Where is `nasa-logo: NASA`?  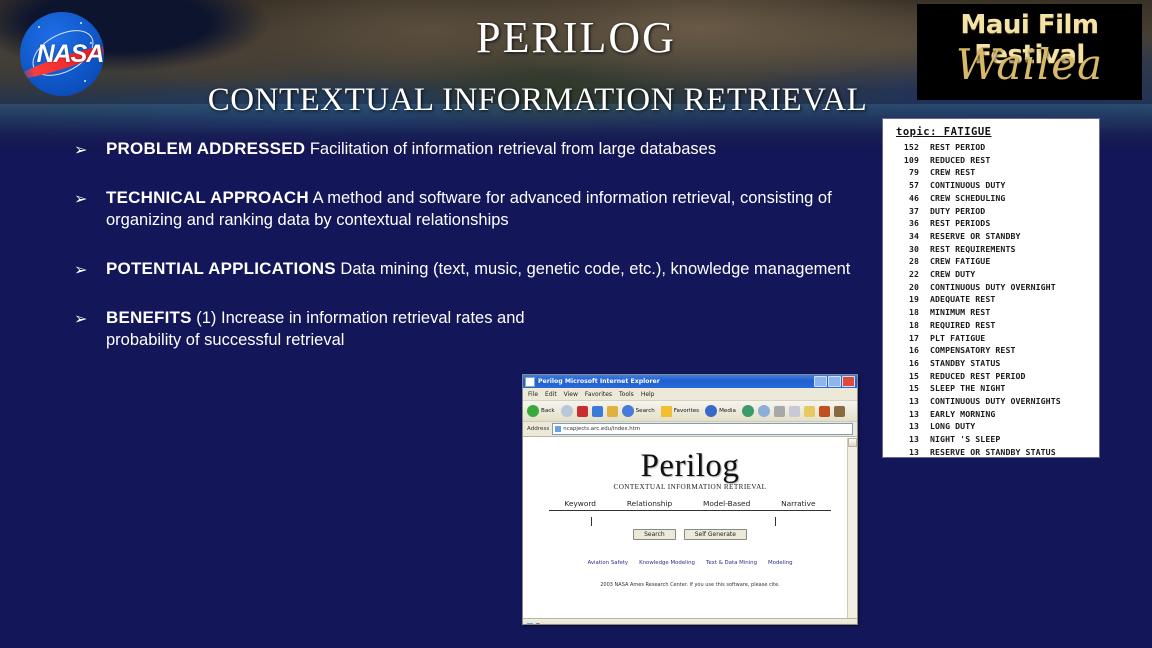
nasa-logo: NASA is located at coordinates (64, 54).